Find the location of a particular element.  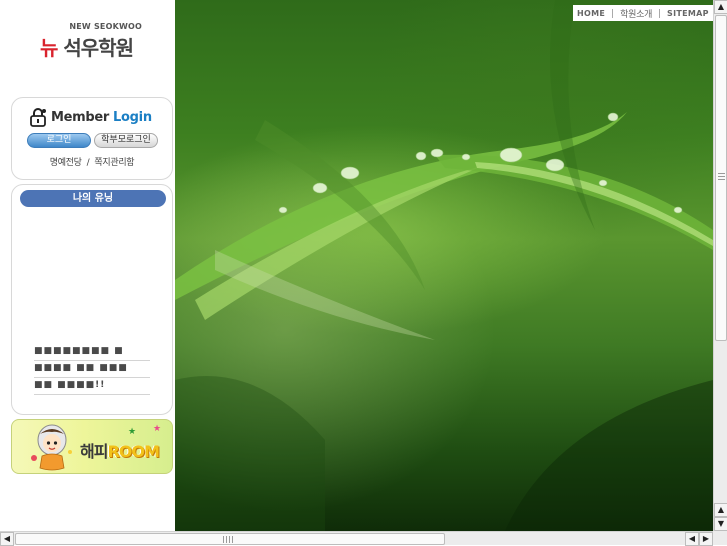

logo-korean-text: 뉴 석우학원 is located at coordinates (87, 46).